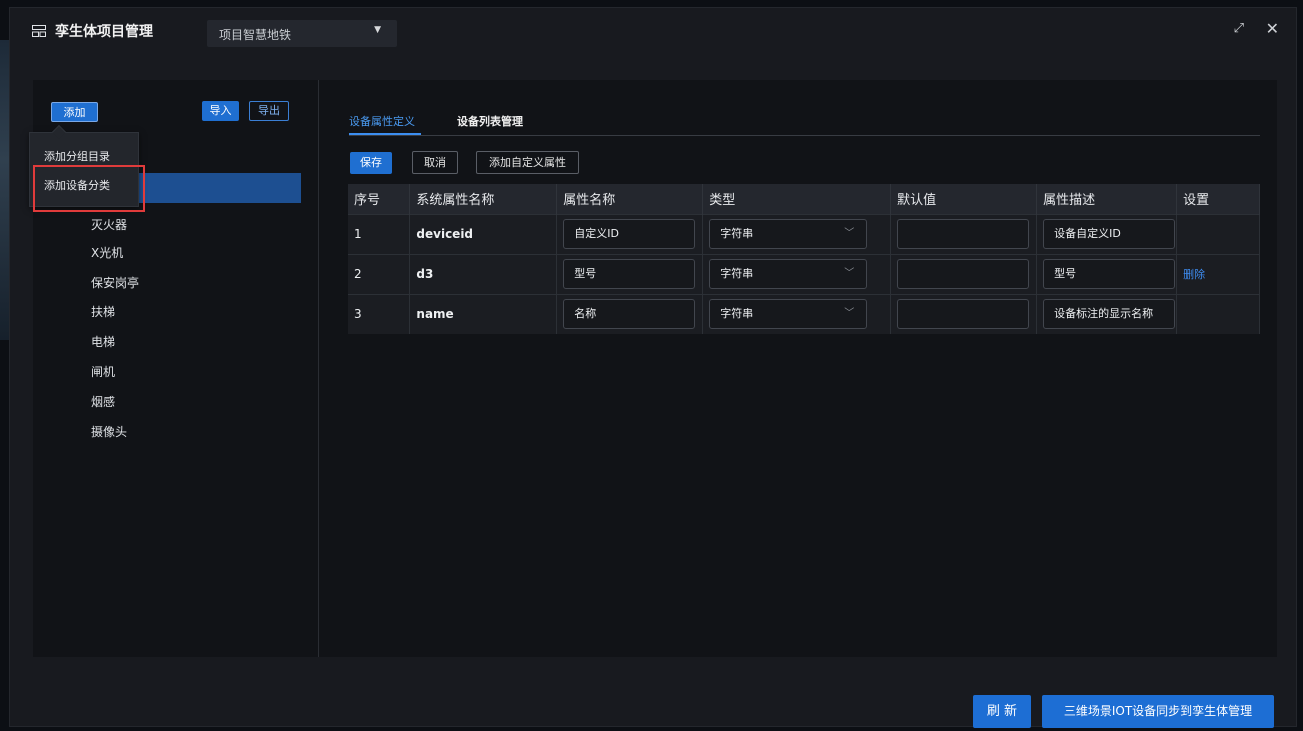 This screenshot has width=1303, height=731. I want to click on tree-item: 灭火器, so click(109, 224).